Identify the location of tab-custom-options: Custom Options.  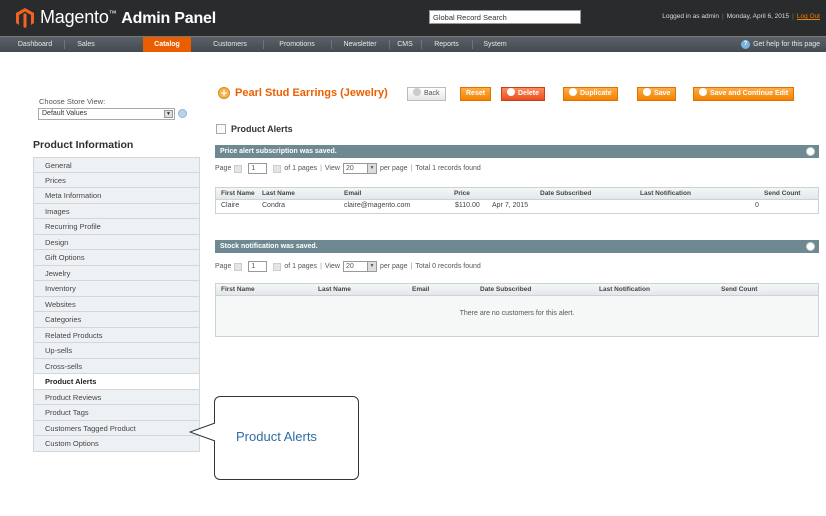
(116, 444).